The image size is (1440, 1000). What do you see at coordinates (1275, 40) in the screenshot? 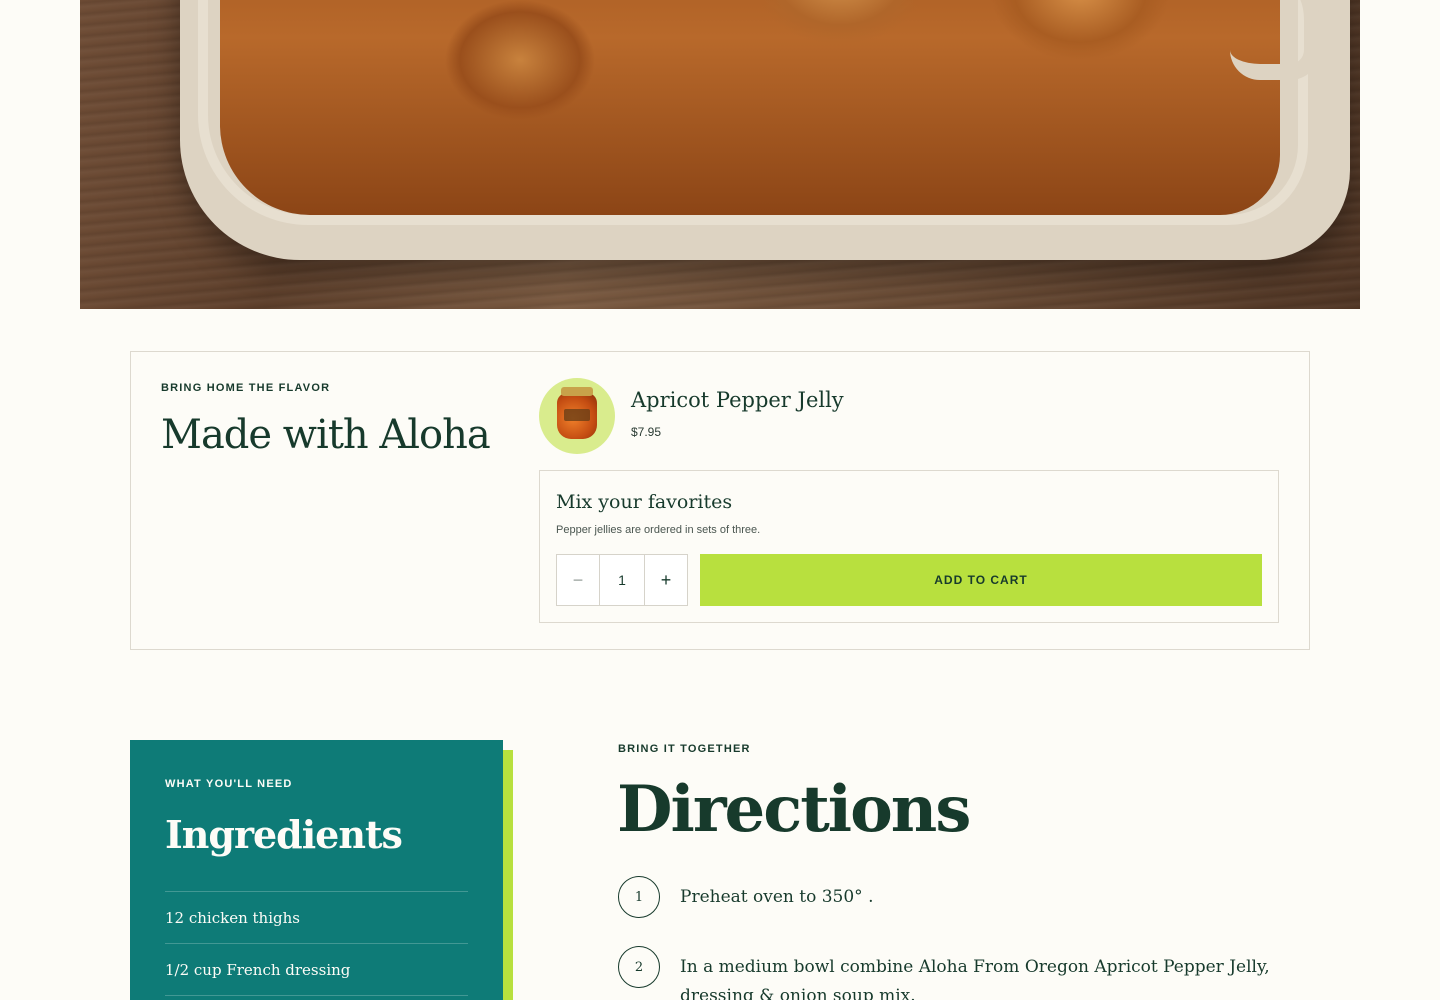
I see `baking-dish-handle` at bounding box center [1275, 40].